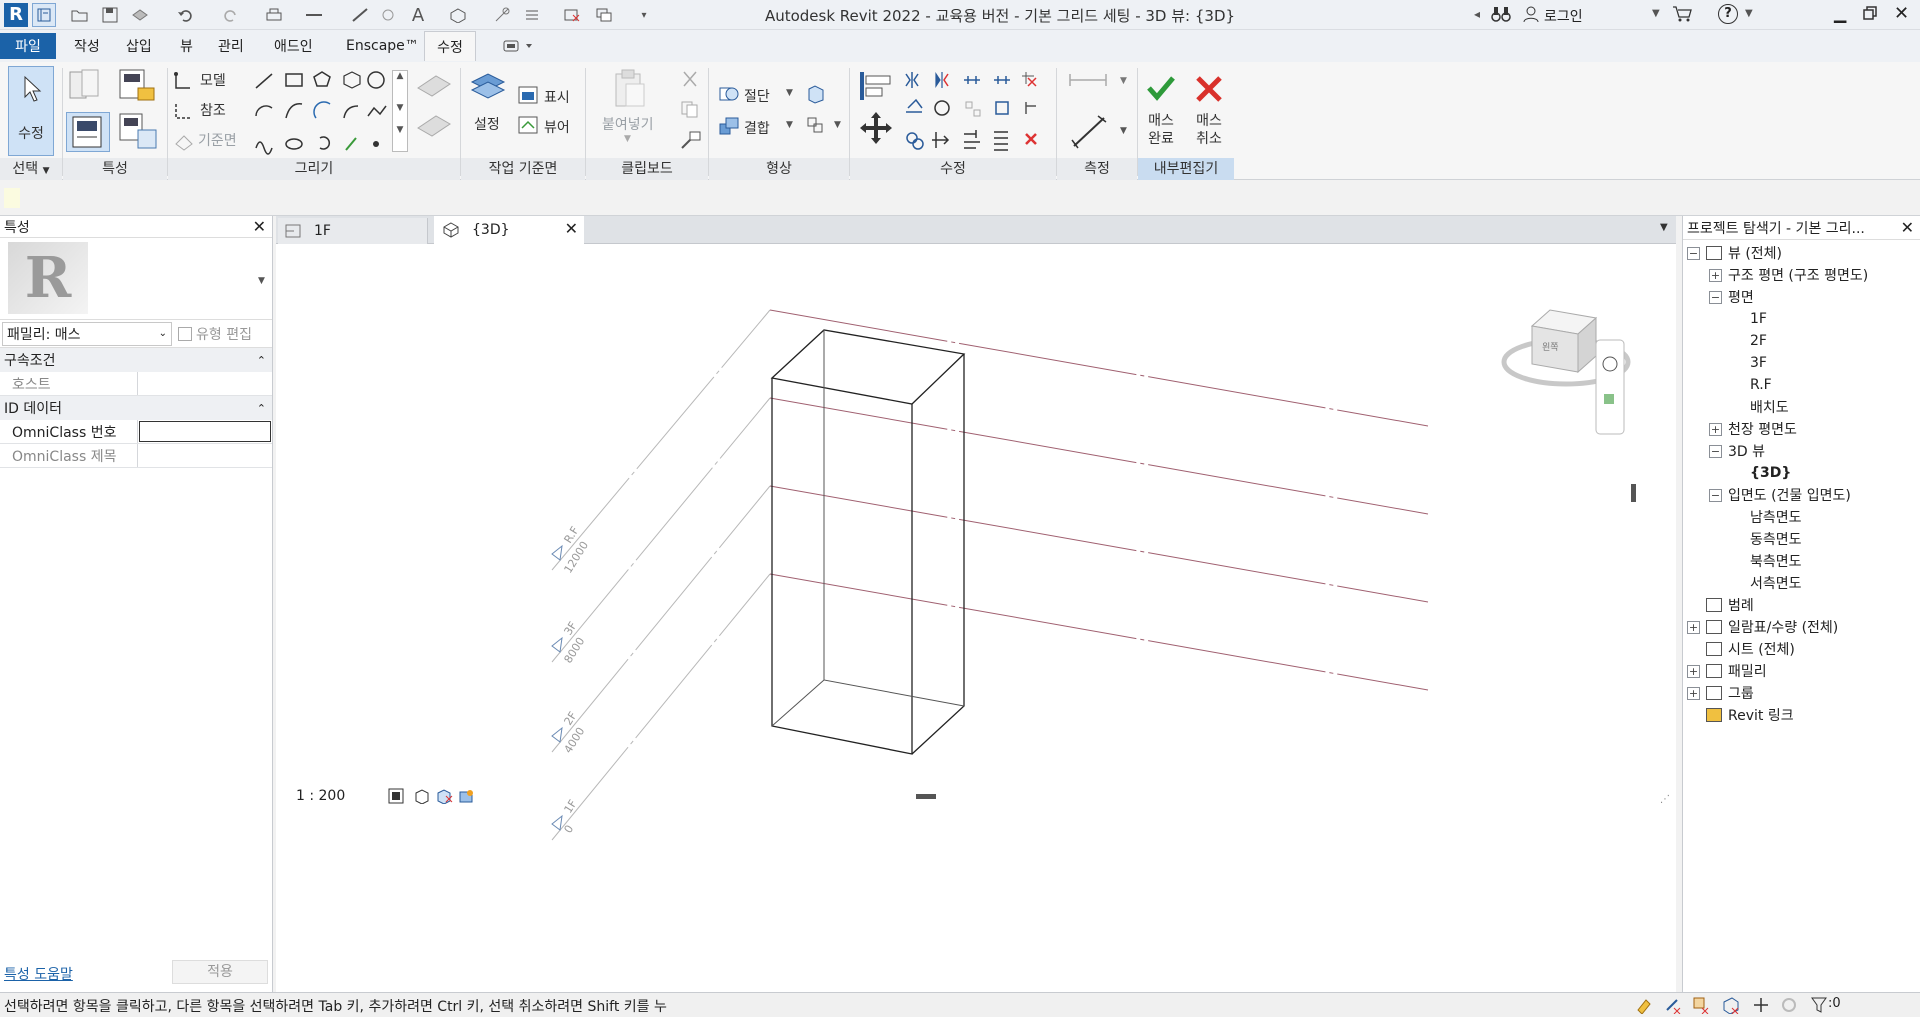  I want to click on select-by-face-icon, so click(1731, 1005).